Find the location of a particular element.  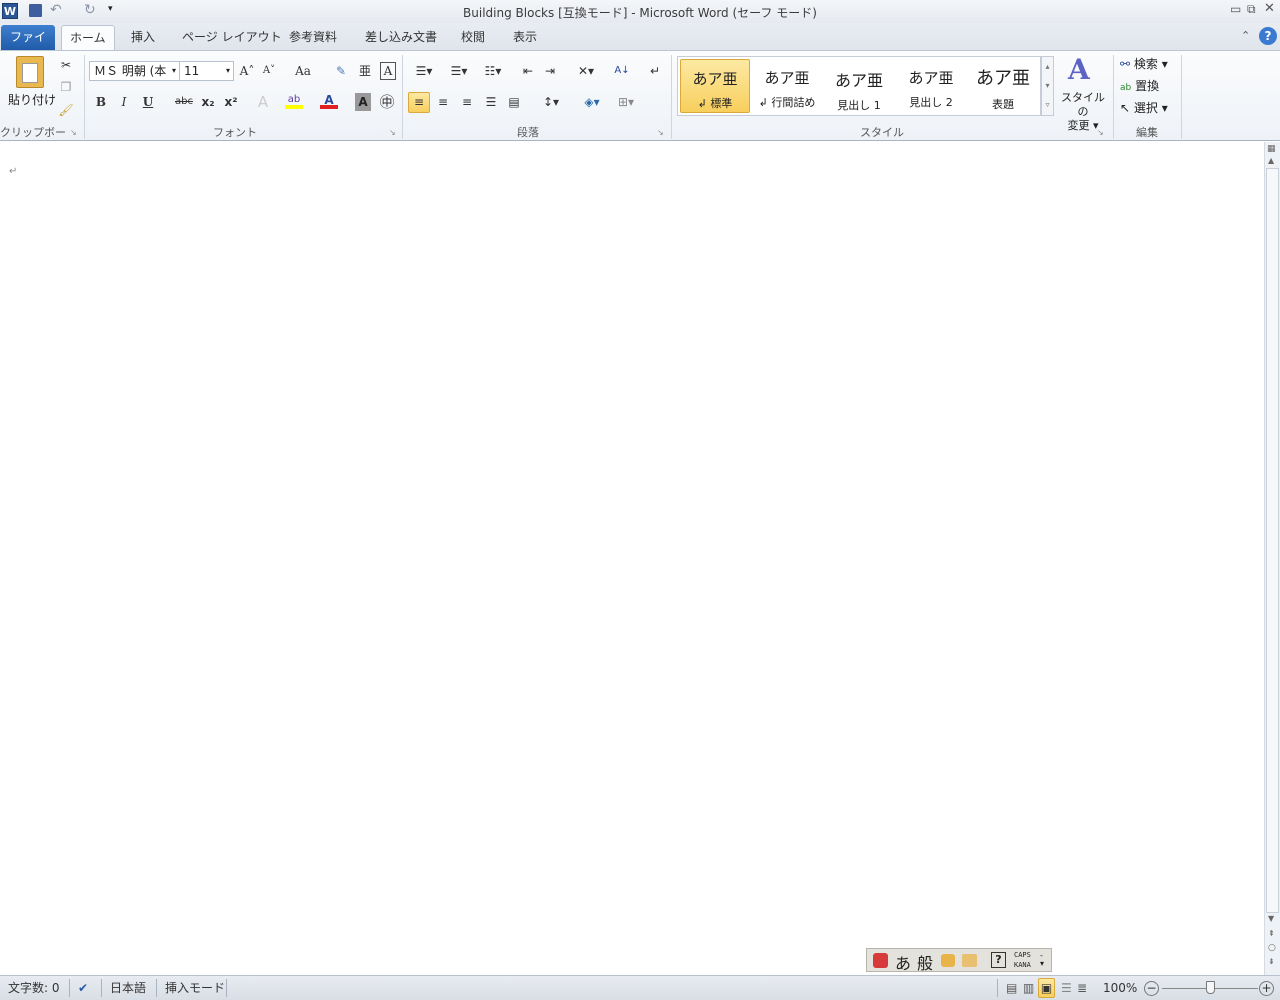

style-no-spacing: あア亜 ↲ 行間詰め is located at coordinates (787, 86).